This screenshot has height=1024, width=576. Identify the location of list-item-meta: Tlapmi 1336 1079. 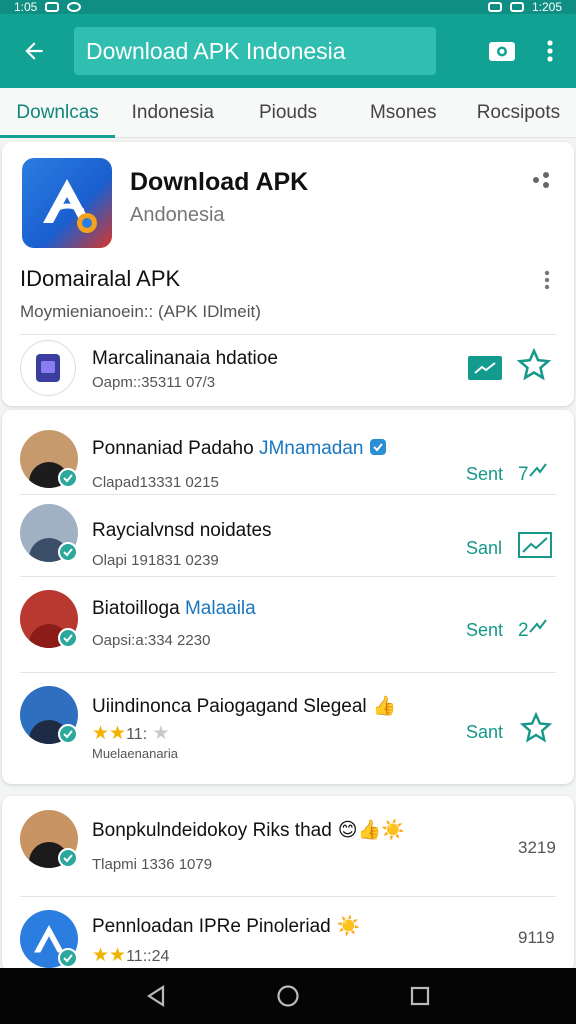
(152, 864).